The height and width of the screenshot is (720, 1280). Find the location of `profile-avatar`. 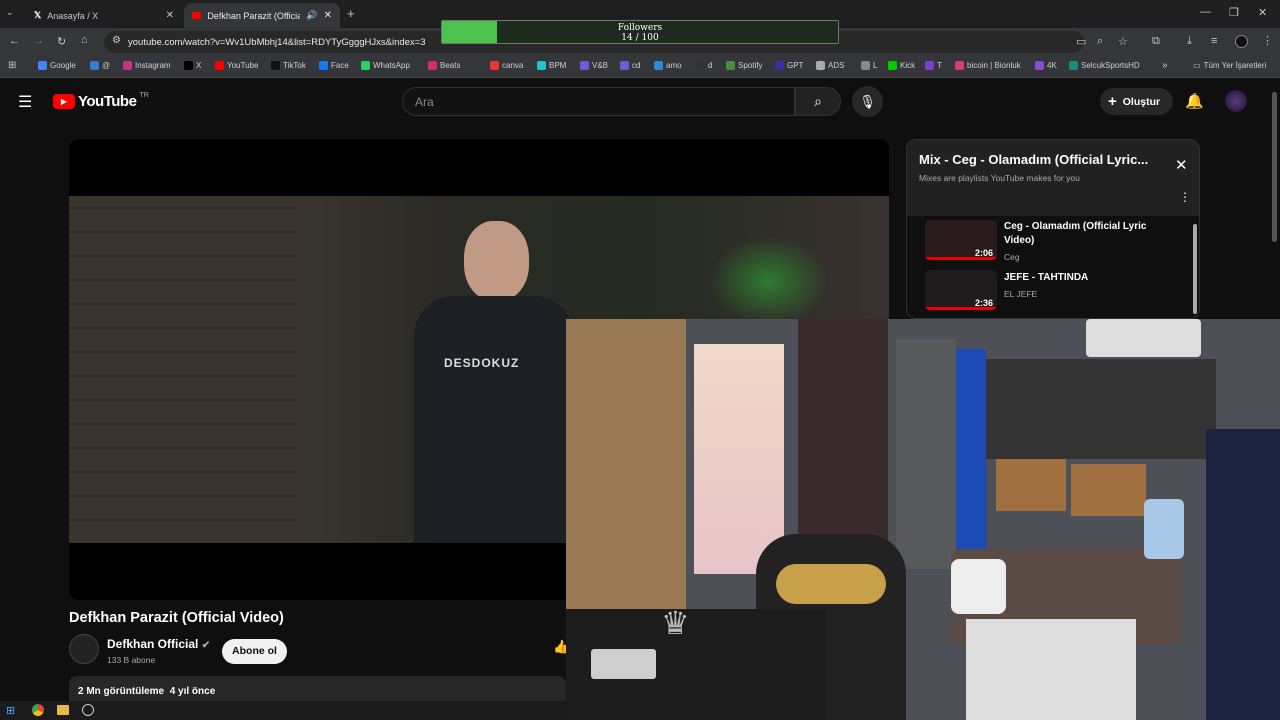

profile-avatar is located at coordinates (1241, 41).